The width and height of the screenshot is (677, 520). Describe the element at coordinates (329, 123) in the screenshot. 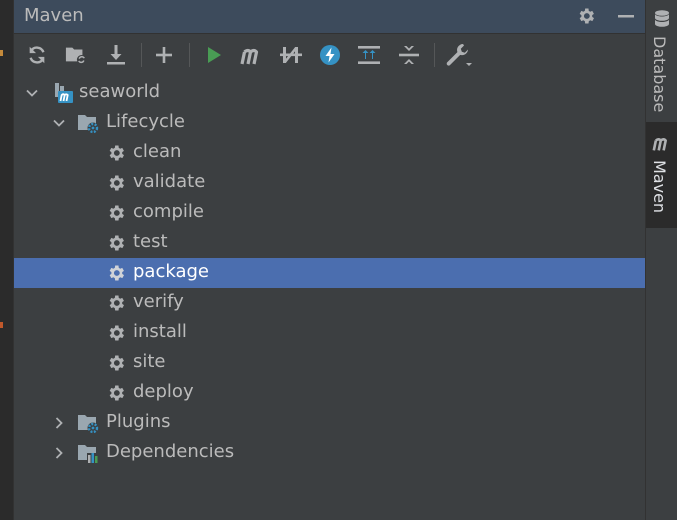

I see `tree-node-lifecycle: Lifecycle` at that location.